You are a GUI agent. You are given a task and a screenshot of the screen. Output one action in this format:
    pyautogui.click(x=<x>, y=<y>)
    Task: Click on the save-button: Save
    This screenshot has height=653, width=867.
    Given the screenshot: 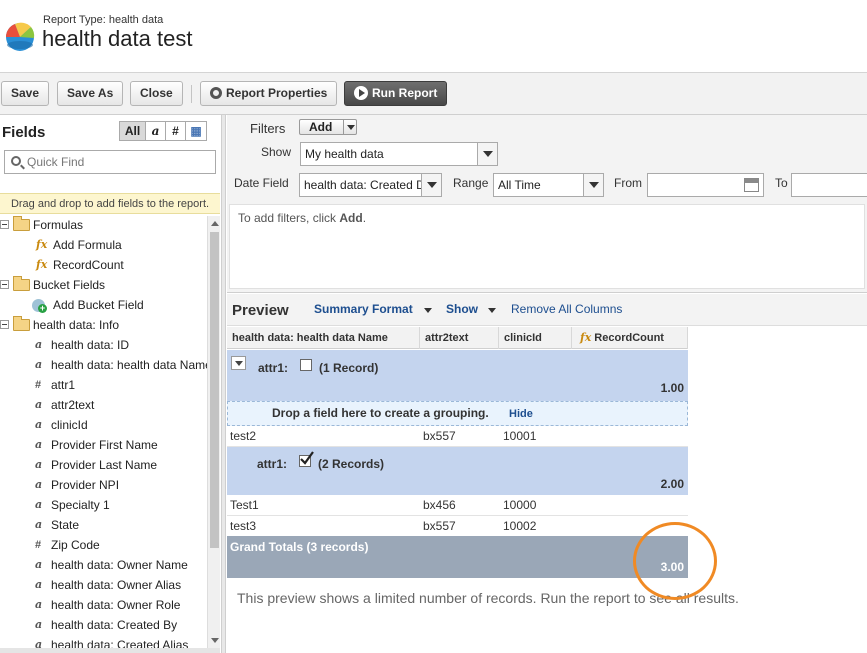 What is the action you would take?
    pyautogui.click(x=25, y=93)
    